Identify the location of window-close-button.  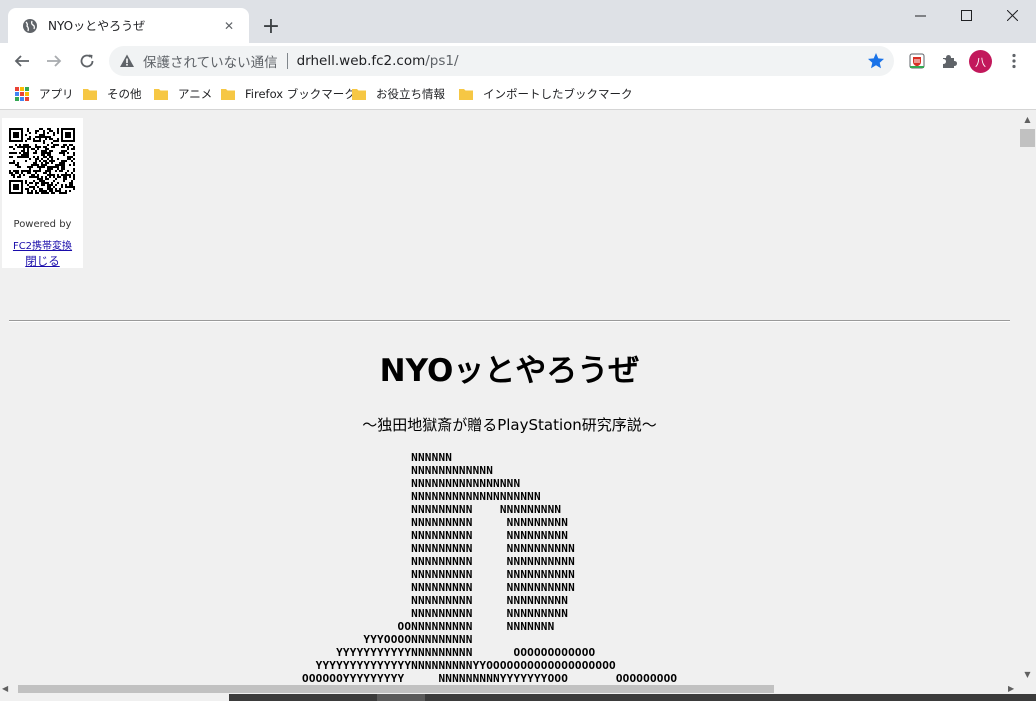
(1012, 15).